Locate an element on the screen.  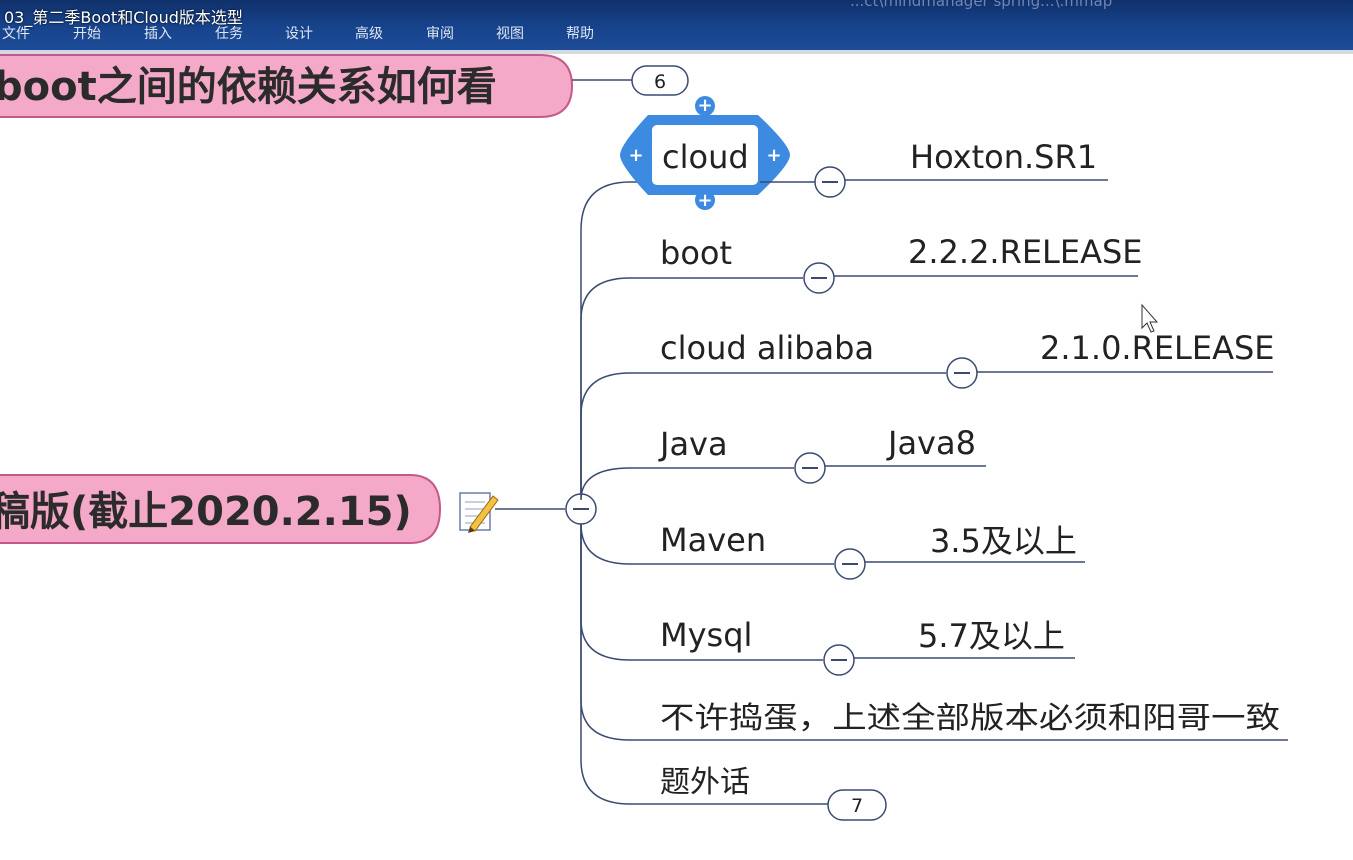
branch-cloud-collapse-toggle is located at coordinates (830, 182).